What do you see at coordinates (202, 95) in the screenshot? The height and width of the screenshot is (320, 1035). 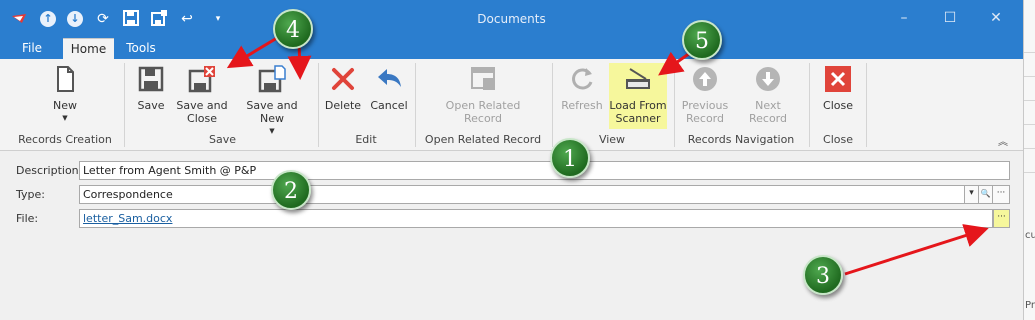 I see `save-and-close-button: Save and Close` at bounding box center [202, 95].